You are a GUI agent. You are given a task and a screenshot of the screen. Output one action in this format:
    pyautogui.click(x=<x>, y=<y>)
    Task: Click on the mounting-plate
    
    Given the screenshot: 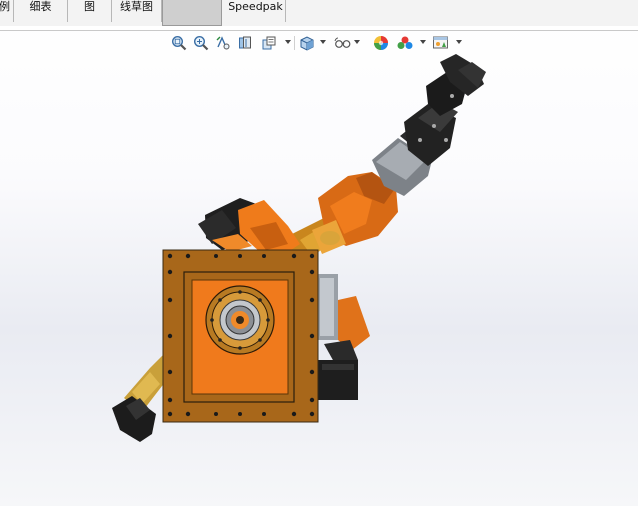 What is the action you would take?
    pyautogui.click(x=240, y=336)
    